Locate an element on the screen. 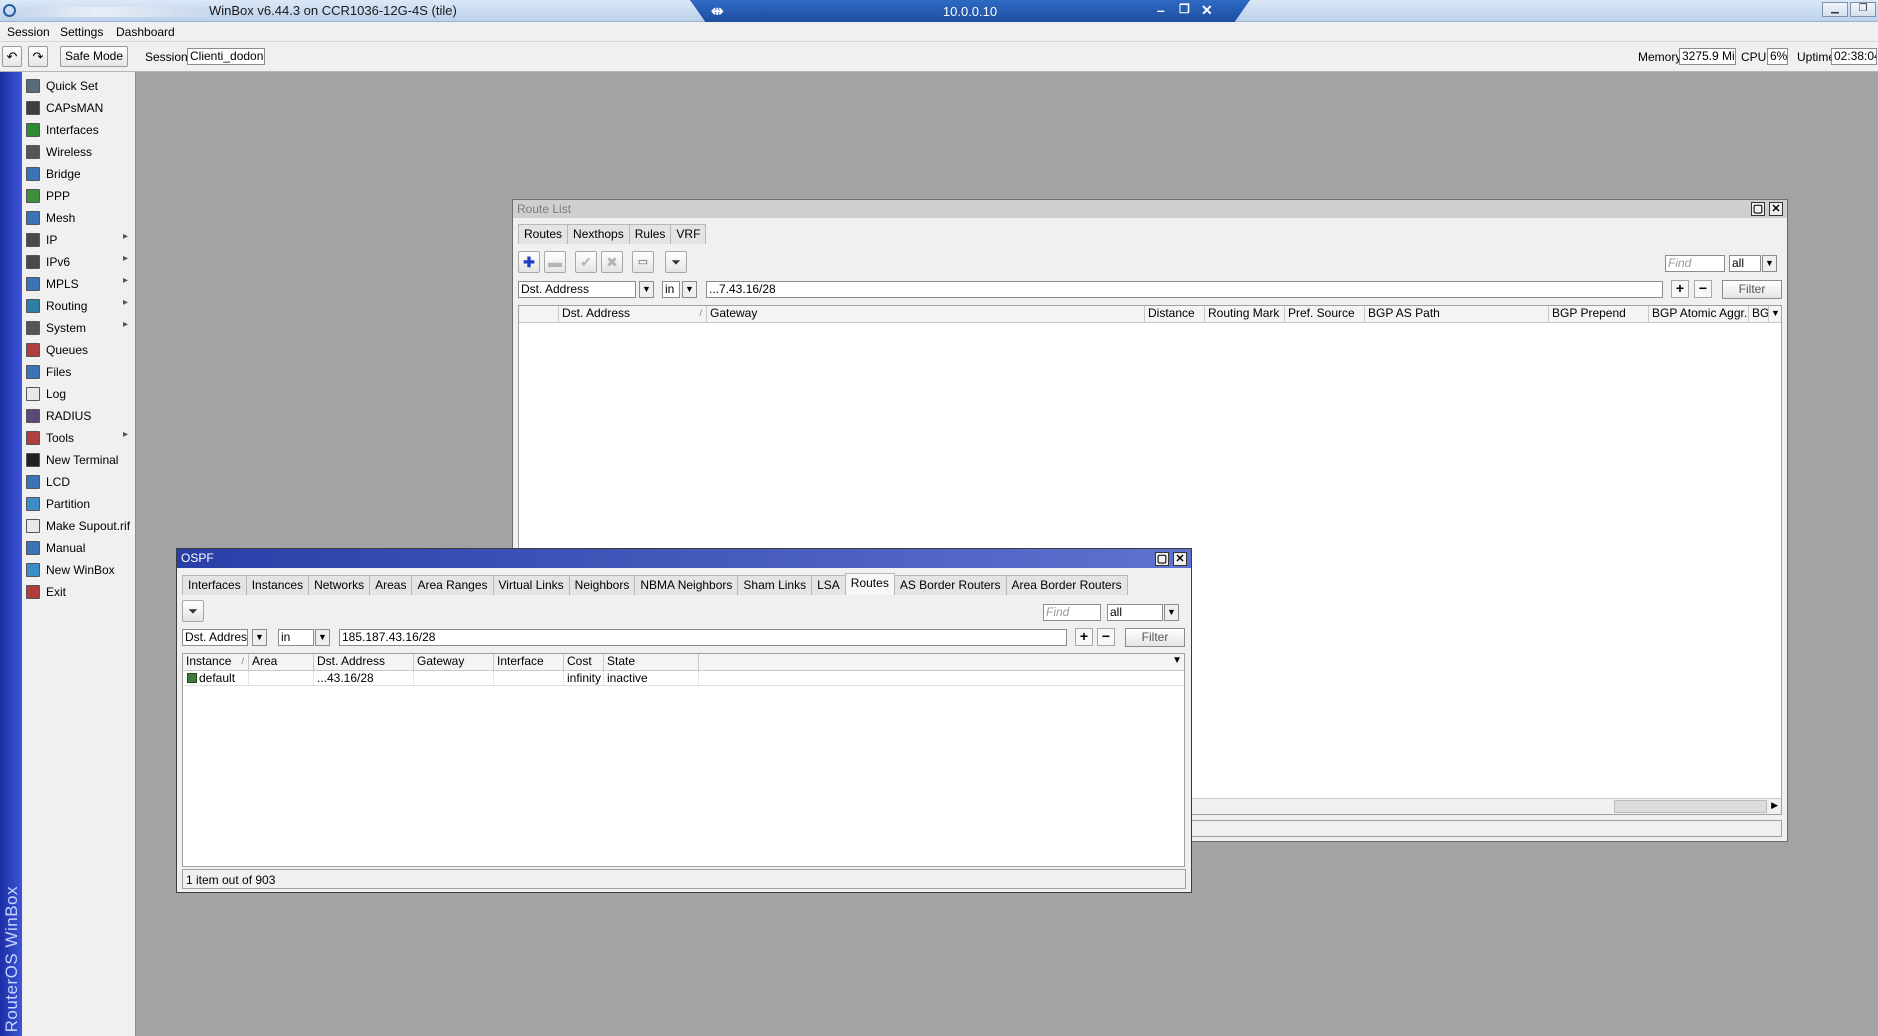 The height and width of the screenshot is (1036, 1878). enable-icon: ✔ is located at coordinates (586, 262).